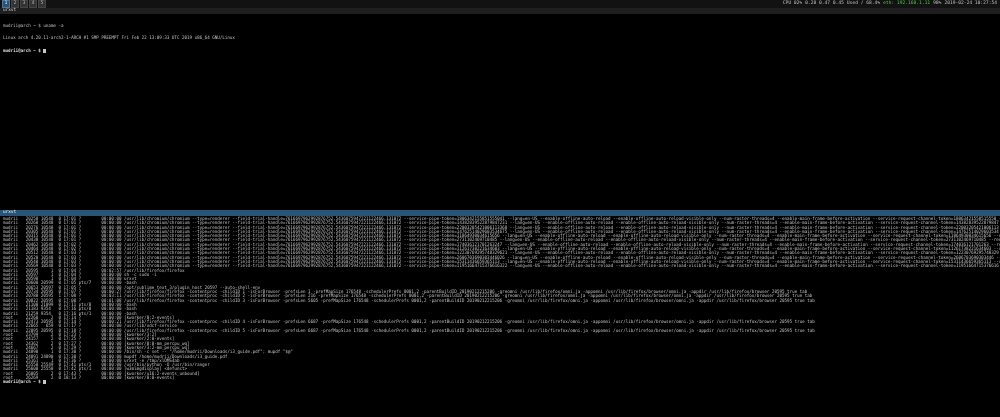 This screenshot has height=417, width=1000. Describe the element at coordinates (937, 3) in the screenshot. I see `battery-status: 98%` at that location.